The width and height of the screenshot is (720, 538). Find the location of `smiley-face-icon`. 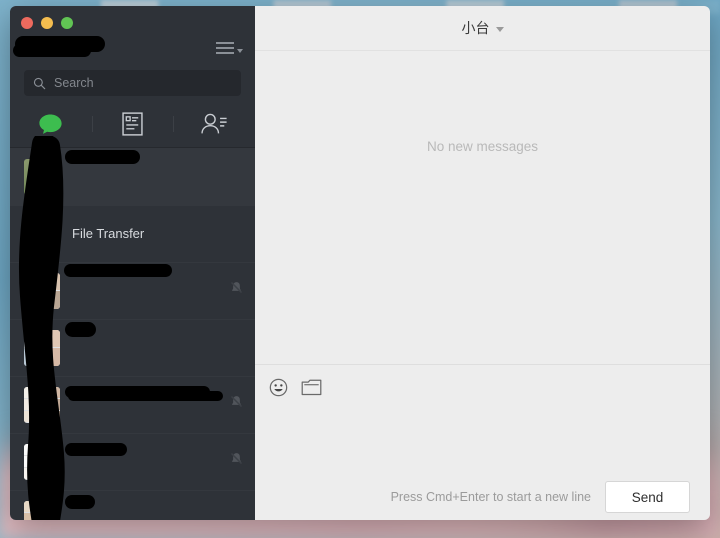

smiley-face-icon is located at coordinates (278, 387).